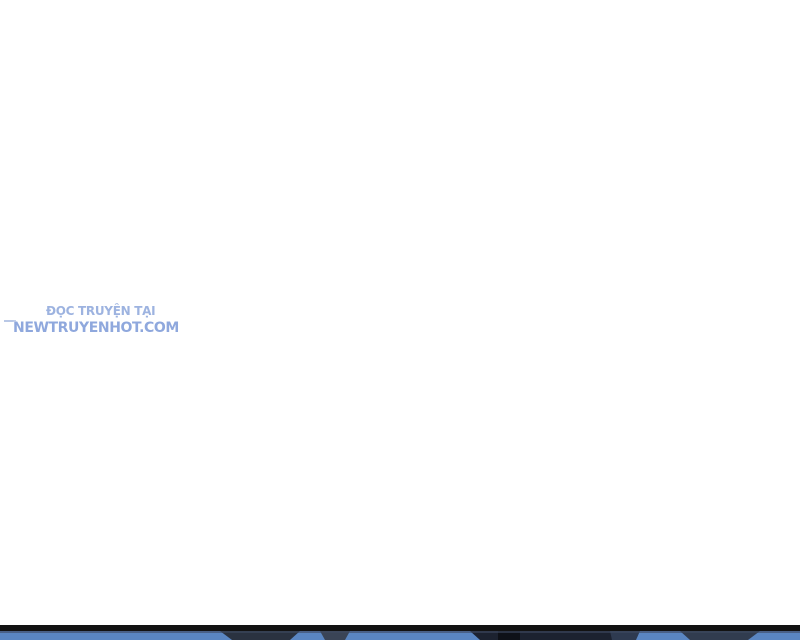  What do you see at coordinates (96, 328) in the screenshot?
I see `watermark-site-name: NEWTRUYENHOT.COM` at bounding box center [96, 328].